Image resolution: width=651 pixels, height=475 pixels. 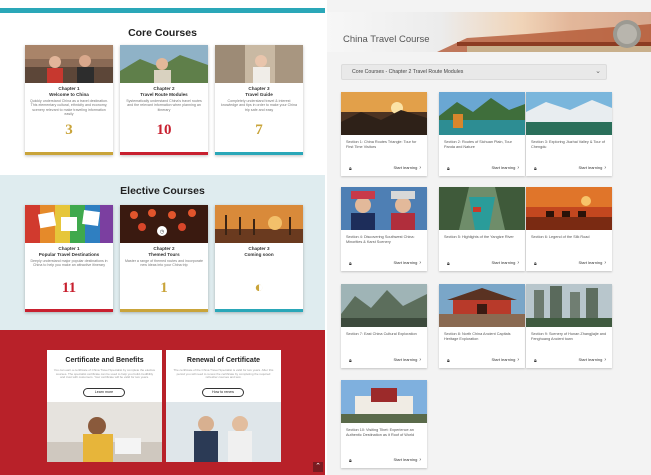 I want to click on core-card-2-name: Travel Route Modules, so click(x=164, y=94).